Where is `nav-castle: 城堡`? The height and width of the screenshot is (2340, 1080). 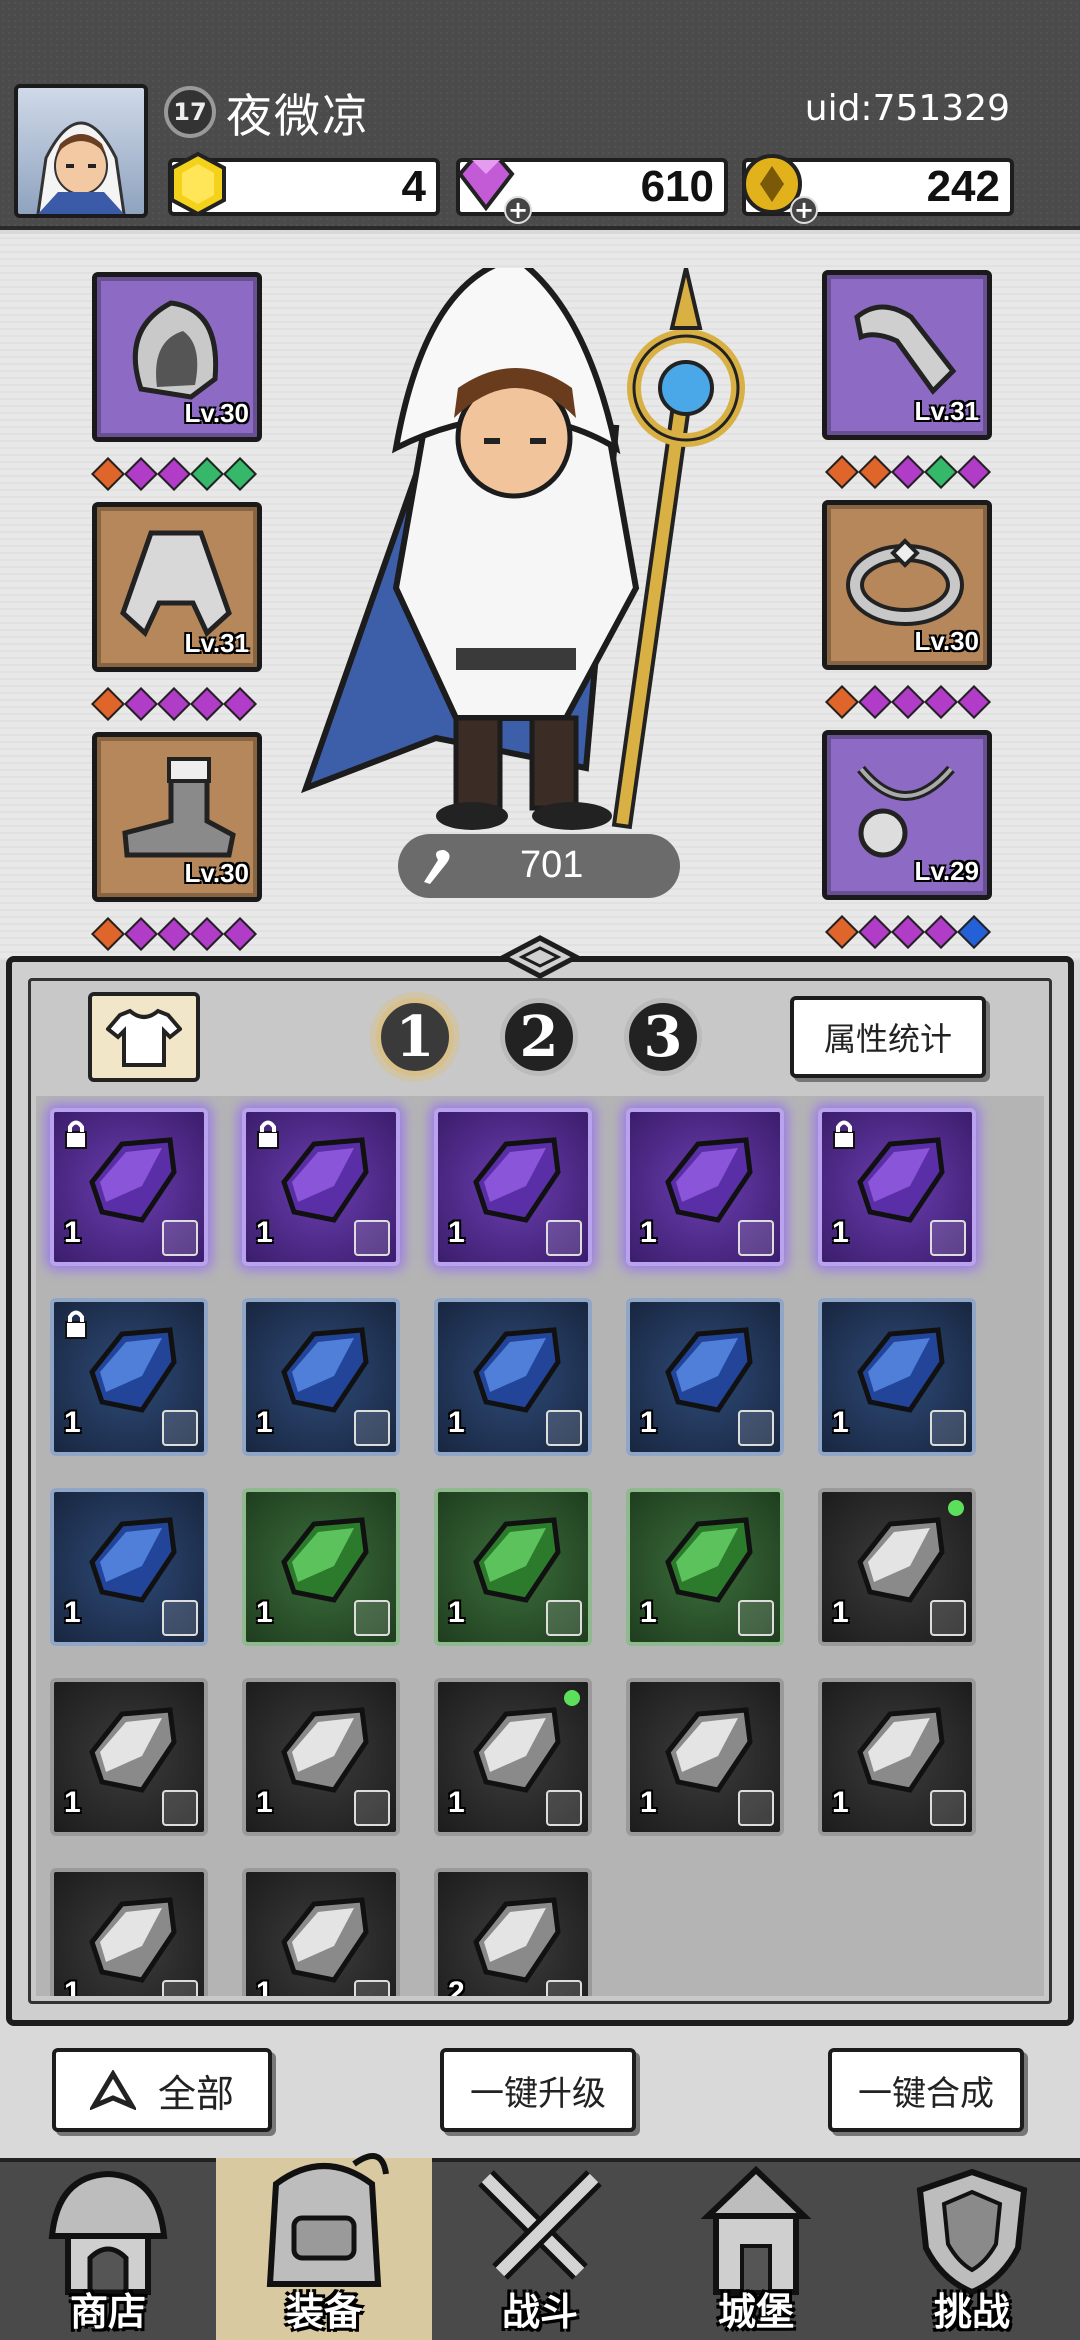 nav-castle: 城堡 is located at coordinates (756, 2249).